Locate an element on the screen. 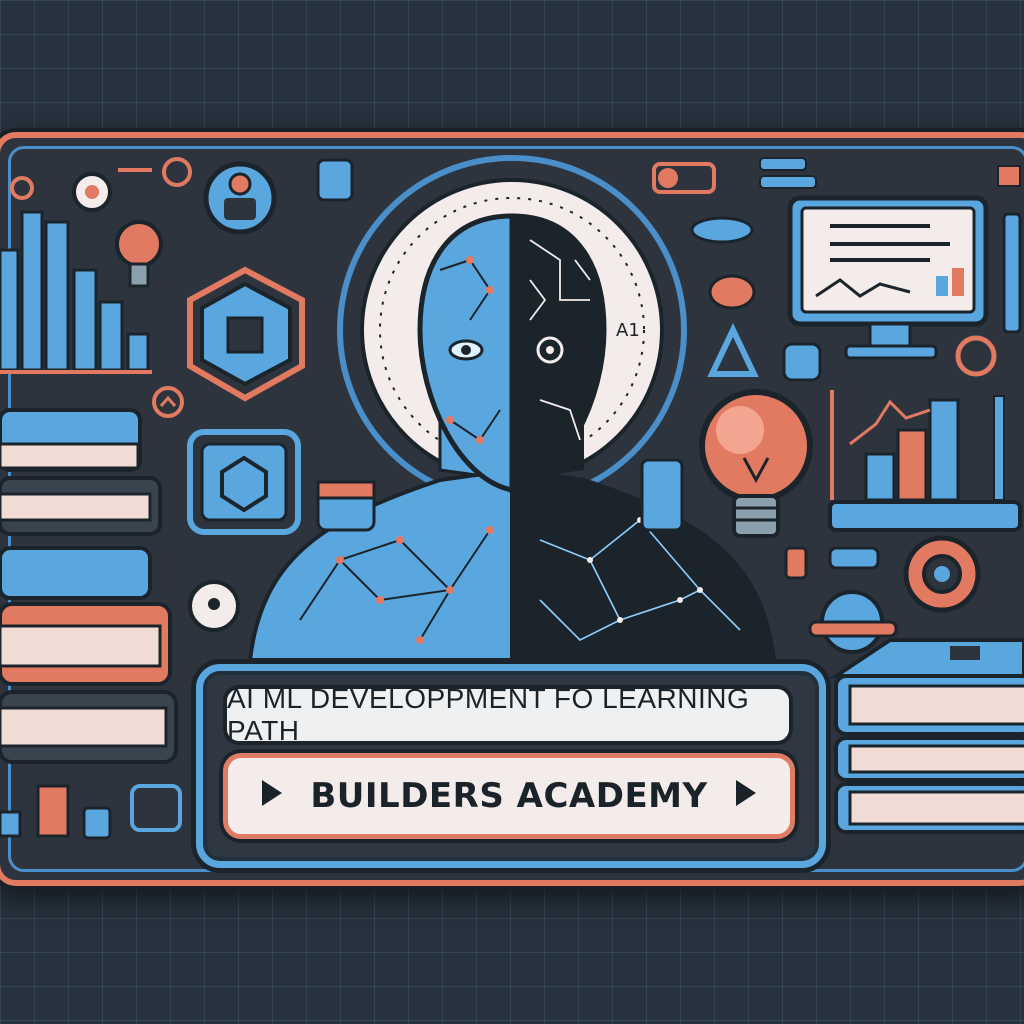 The image size is (1024, 1024). books-icon is located at coordinates (926, 736).